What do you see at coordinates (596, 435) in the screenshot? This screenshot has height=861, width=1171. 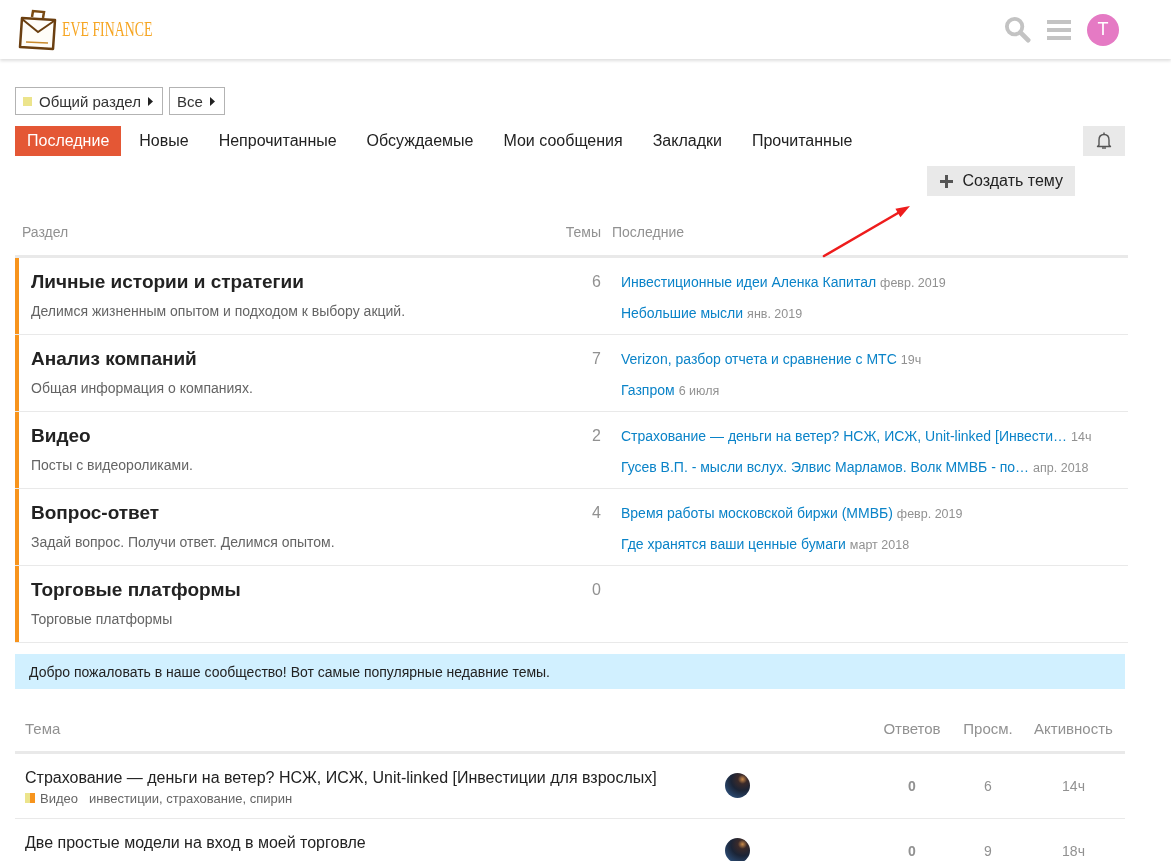 I see `topic-count: 2` at bounding box center [596, 435].